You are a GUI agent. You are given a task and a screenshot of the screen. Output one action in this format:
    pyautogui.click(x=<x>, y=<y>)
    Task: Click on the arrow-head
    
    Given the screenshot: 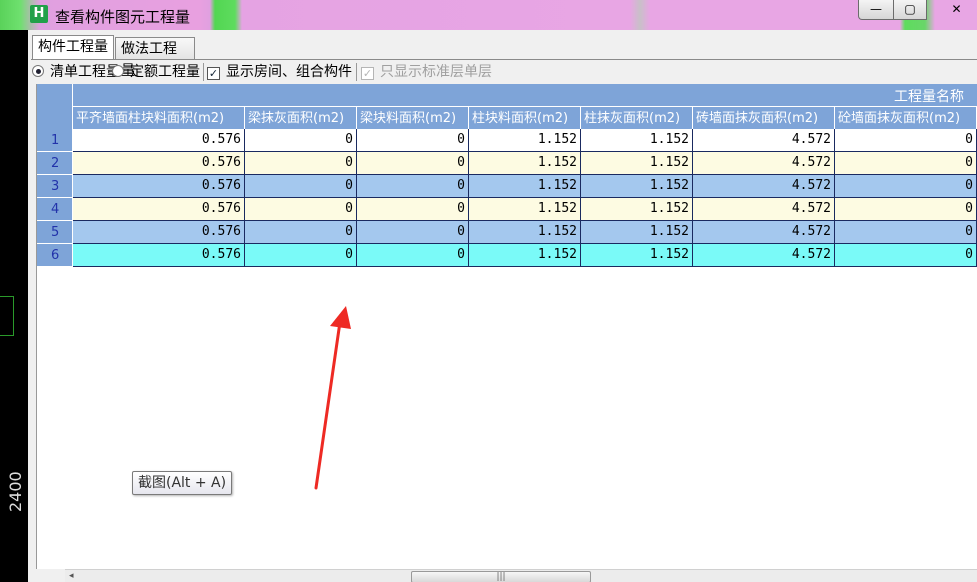 What is the action you would take?
    pyautogui.click(x=340, y=317)
    